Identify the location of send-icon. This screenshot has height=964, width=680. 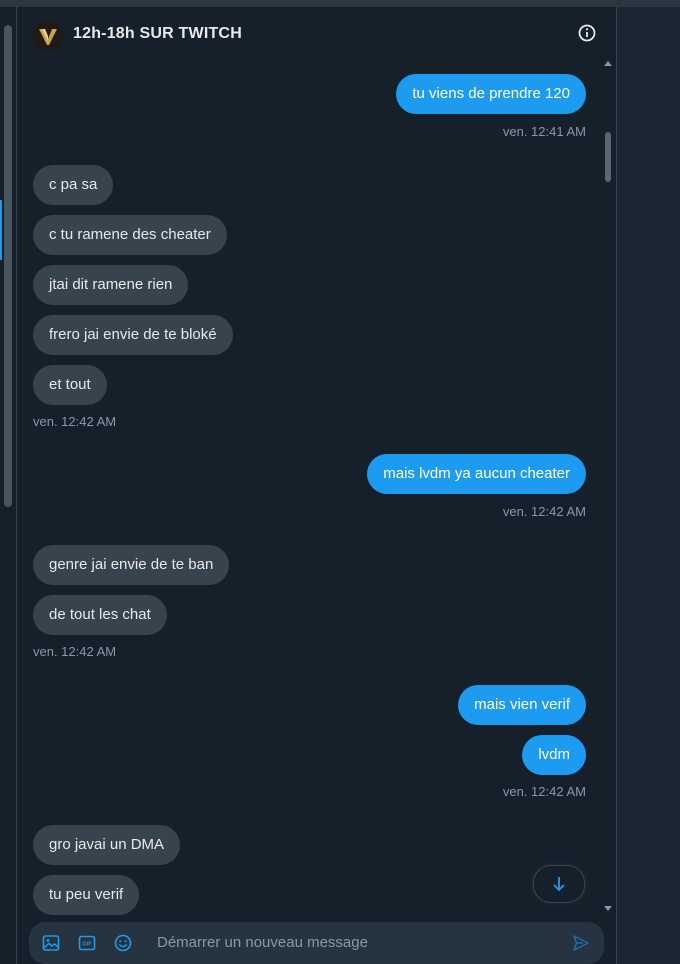
(581, 943).